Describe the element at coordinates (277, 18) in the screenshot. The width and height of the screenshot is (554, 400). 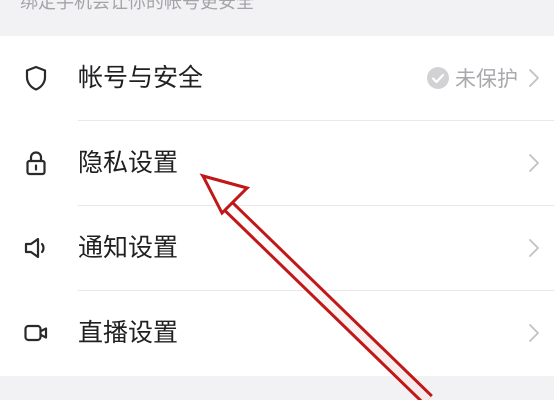
I see `hint-bar: 绑定手机会让你的帐号更安全` at that location.